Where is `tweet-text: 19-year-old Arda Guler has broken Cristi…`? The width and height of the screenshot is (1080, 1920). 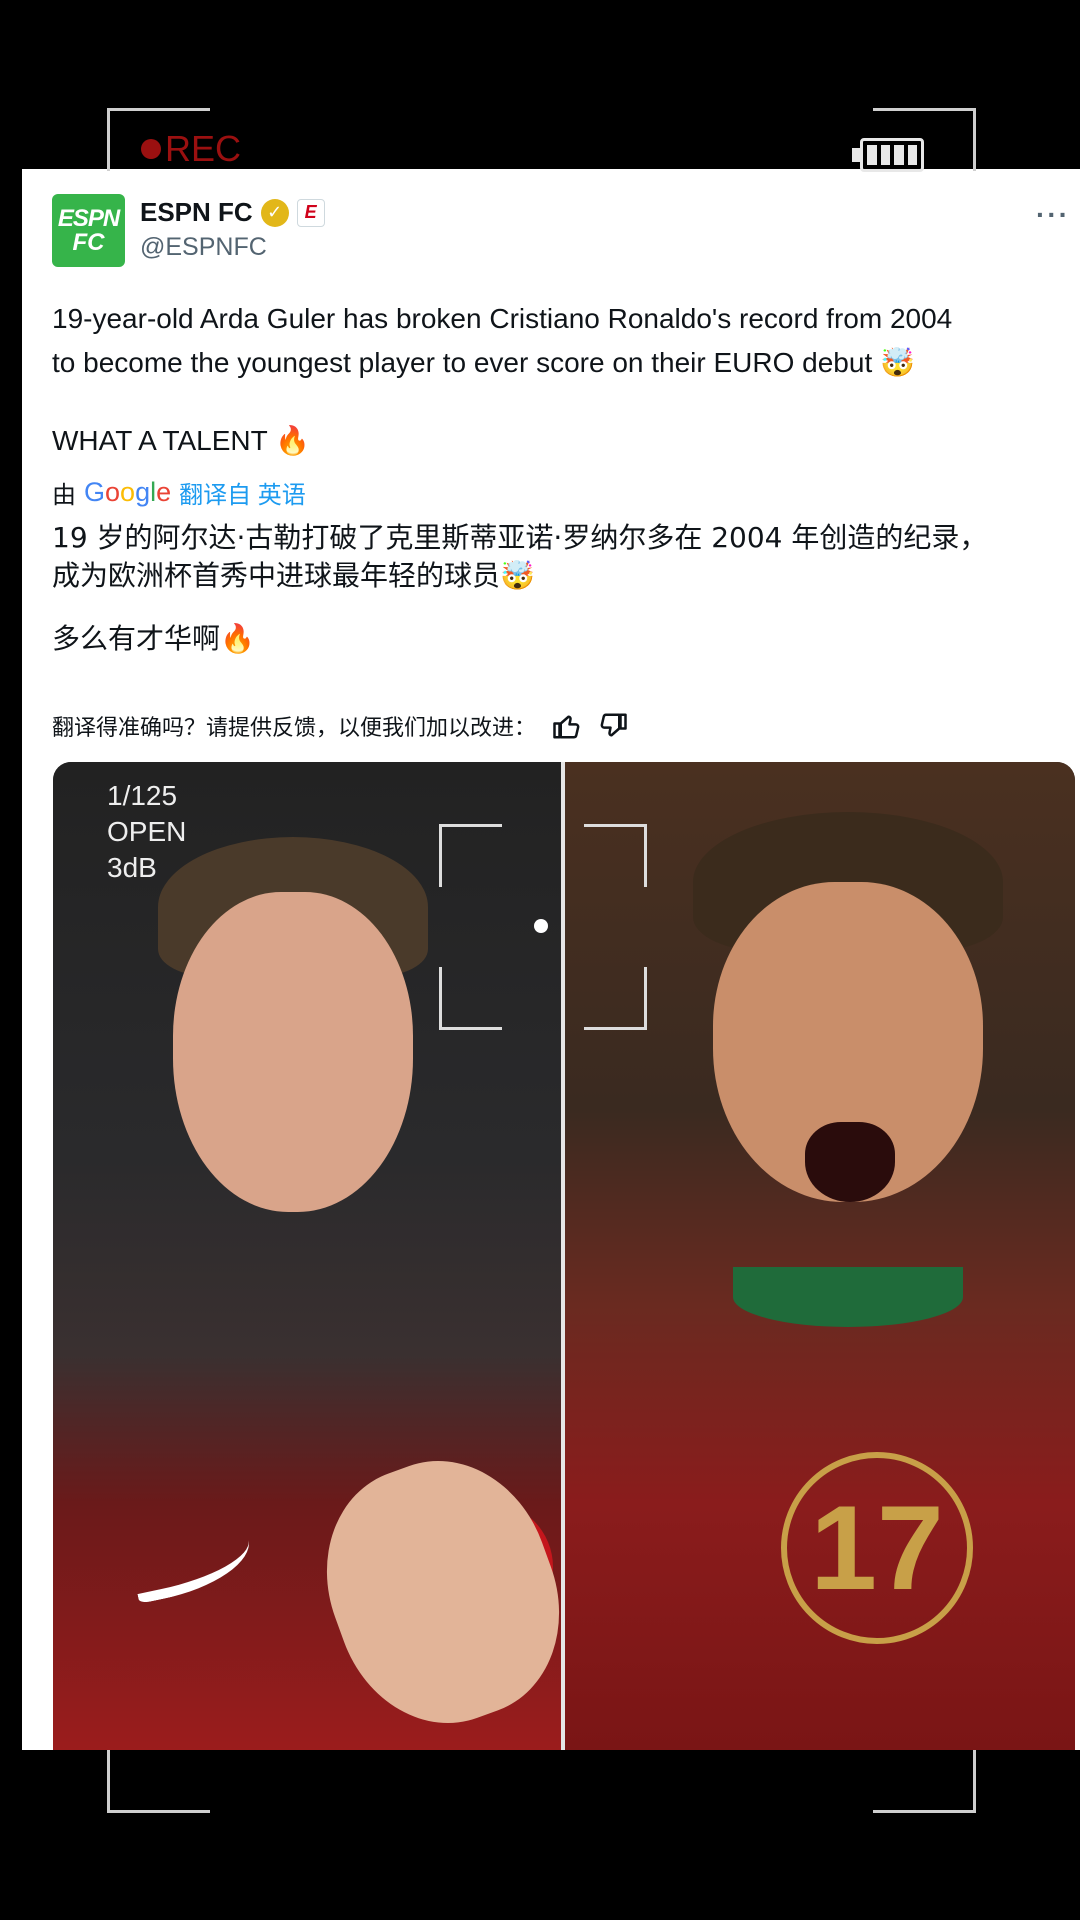
tweet-text: 19-year-old Arda Guler has broken Cristi… is located at coordinates (566, 341).